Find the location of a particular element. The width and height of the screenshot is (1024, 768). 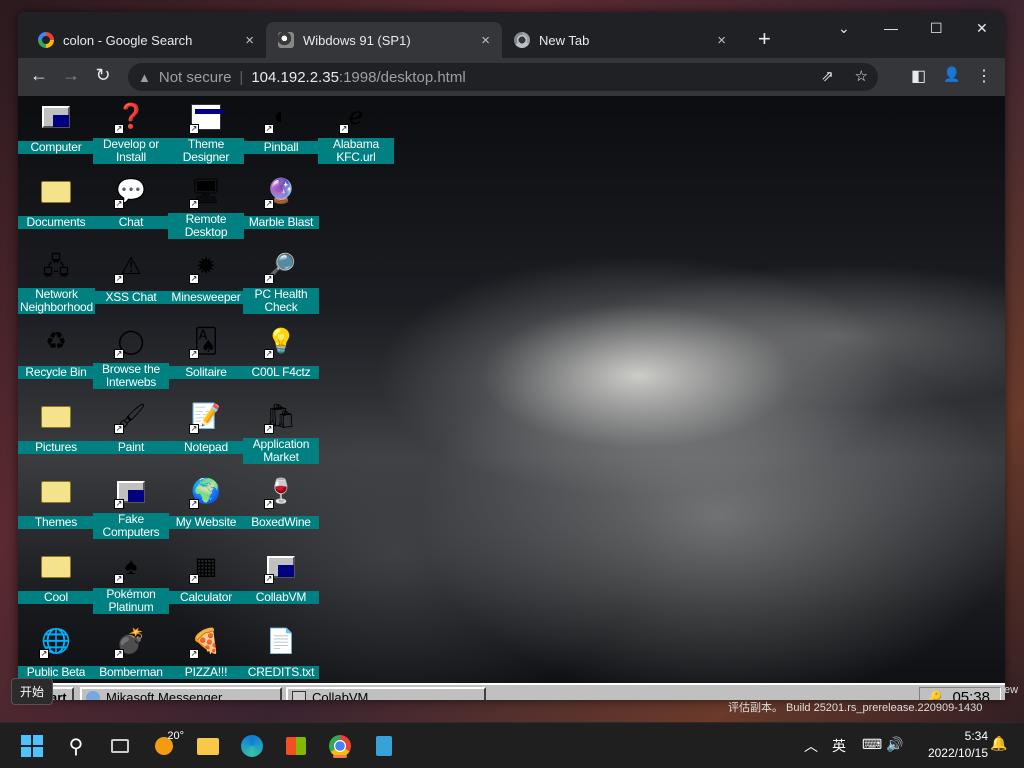

forward-button: → is located at coordinates (71, 75).